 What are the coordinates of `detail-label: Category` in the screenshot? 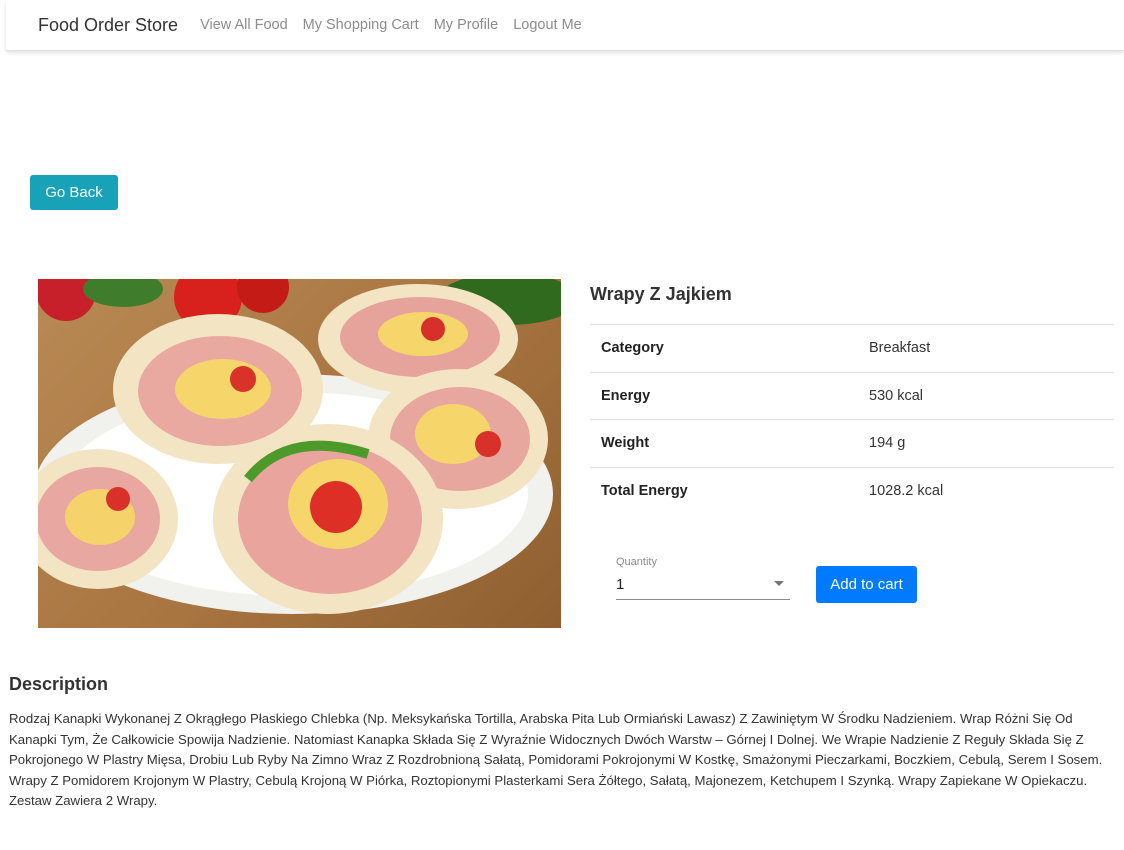 It's located at (632, 348).